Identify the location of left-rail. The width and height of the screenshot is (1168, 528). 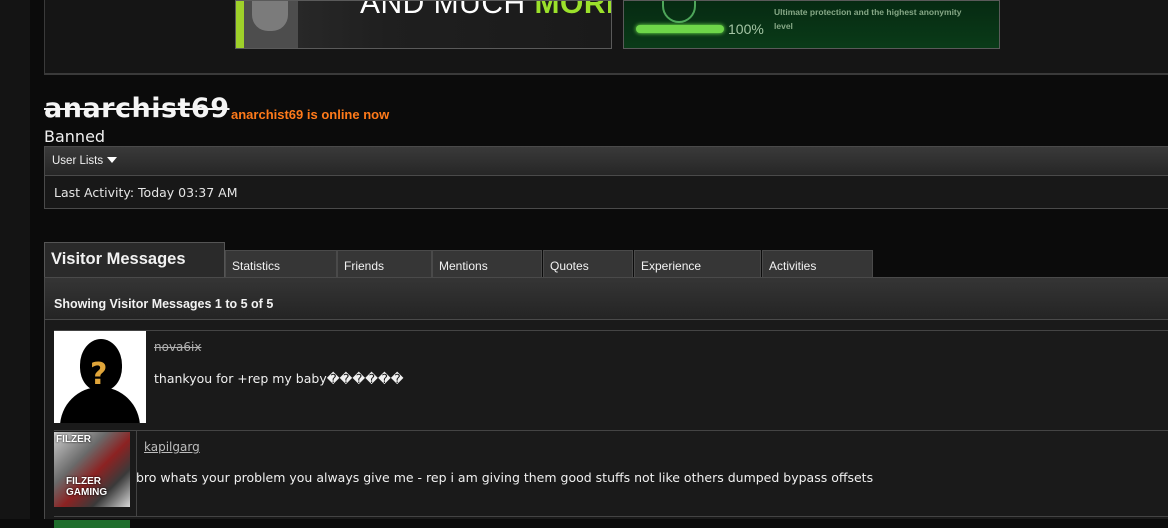
(15, 259).